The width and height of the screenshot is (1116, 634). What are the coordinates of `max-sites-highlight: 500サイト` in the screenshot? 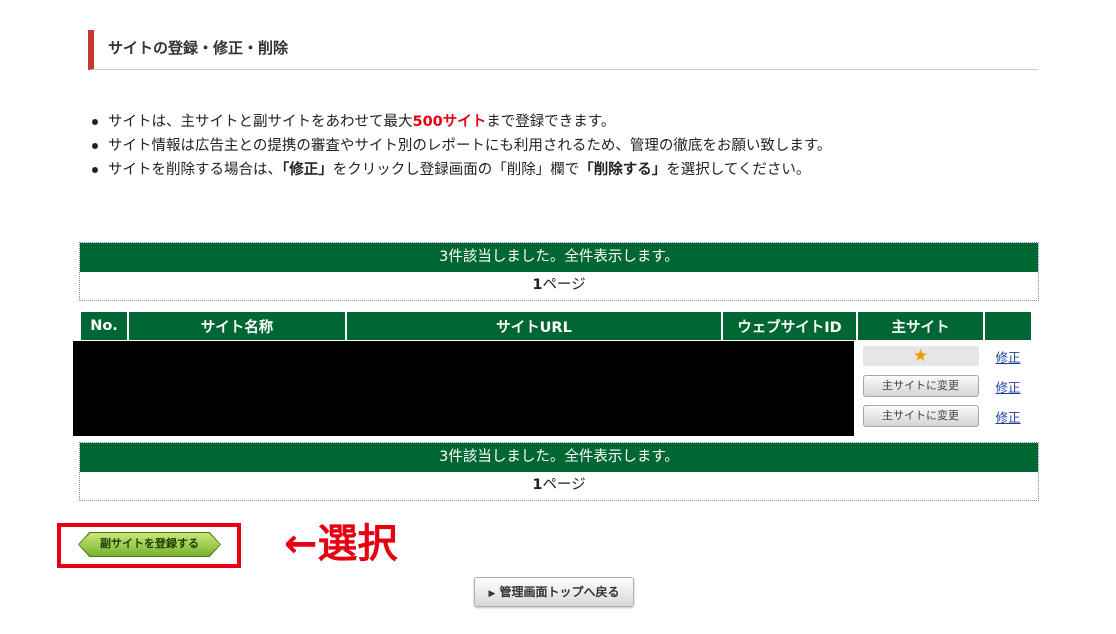 It's located at (449, 122).